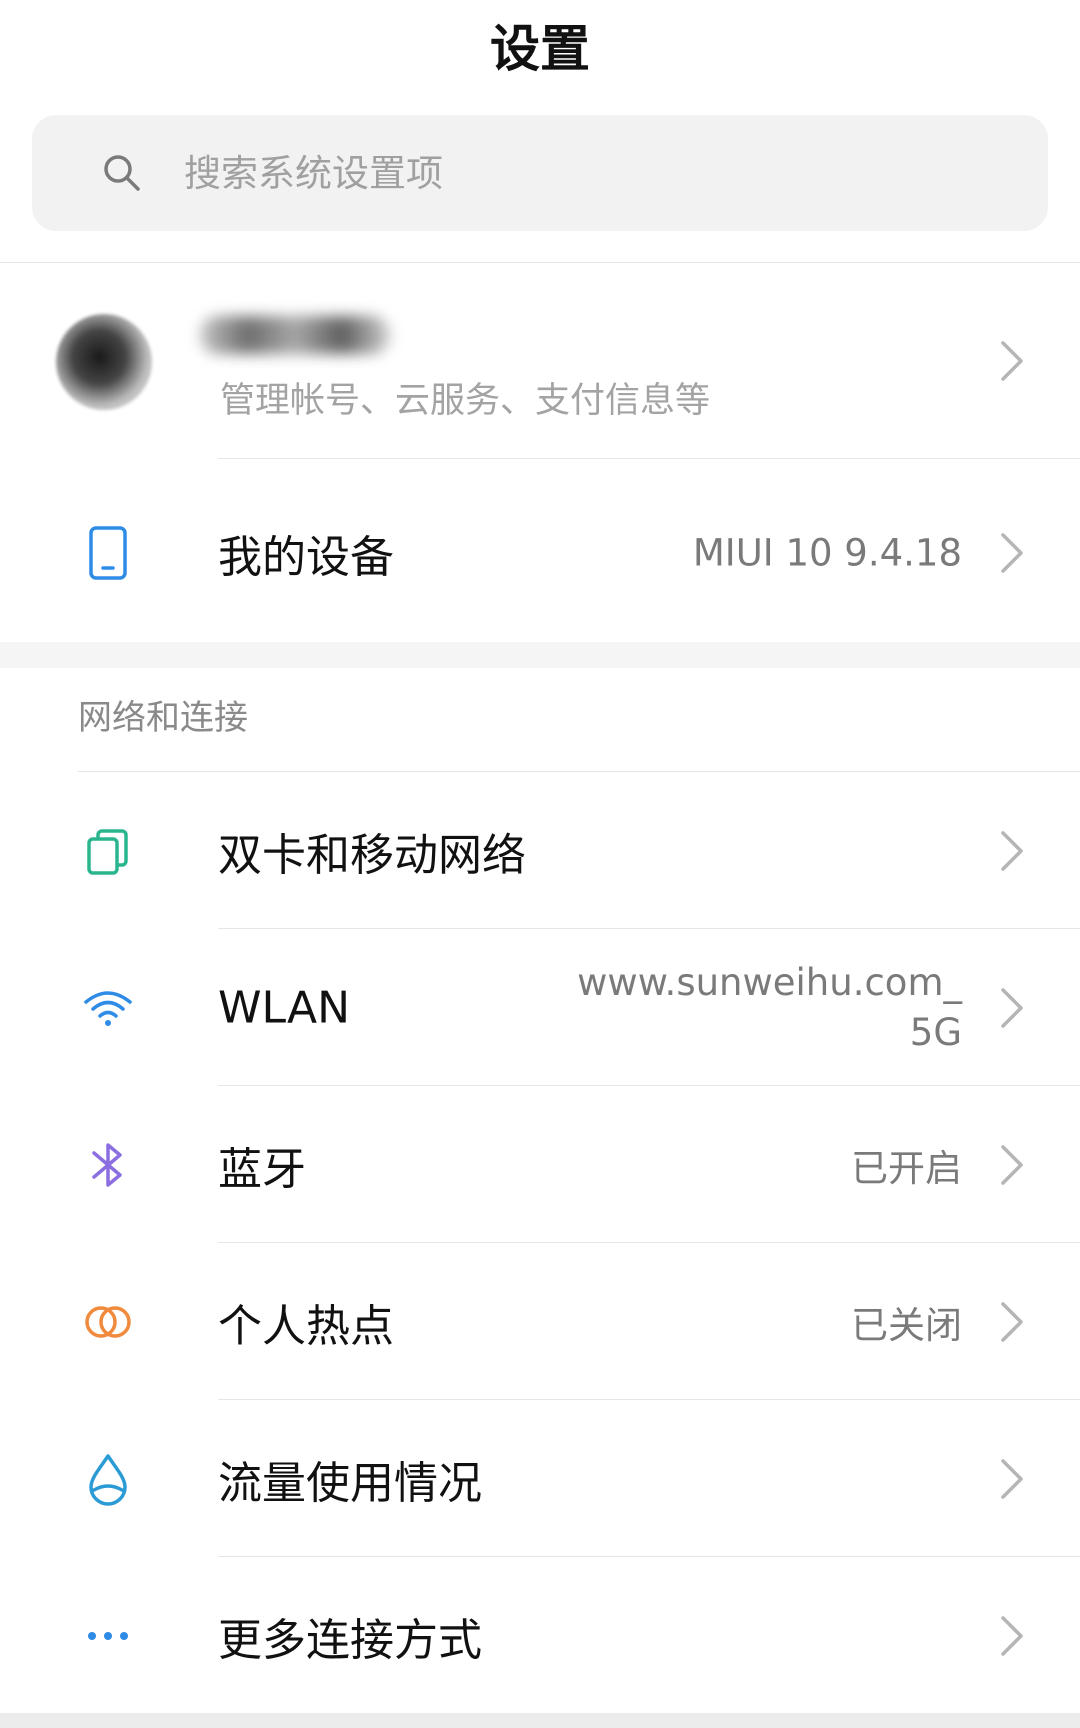  Describe the element at coordinates (295, 335) in the screenshot. I see `account-name-obscured` at that location.